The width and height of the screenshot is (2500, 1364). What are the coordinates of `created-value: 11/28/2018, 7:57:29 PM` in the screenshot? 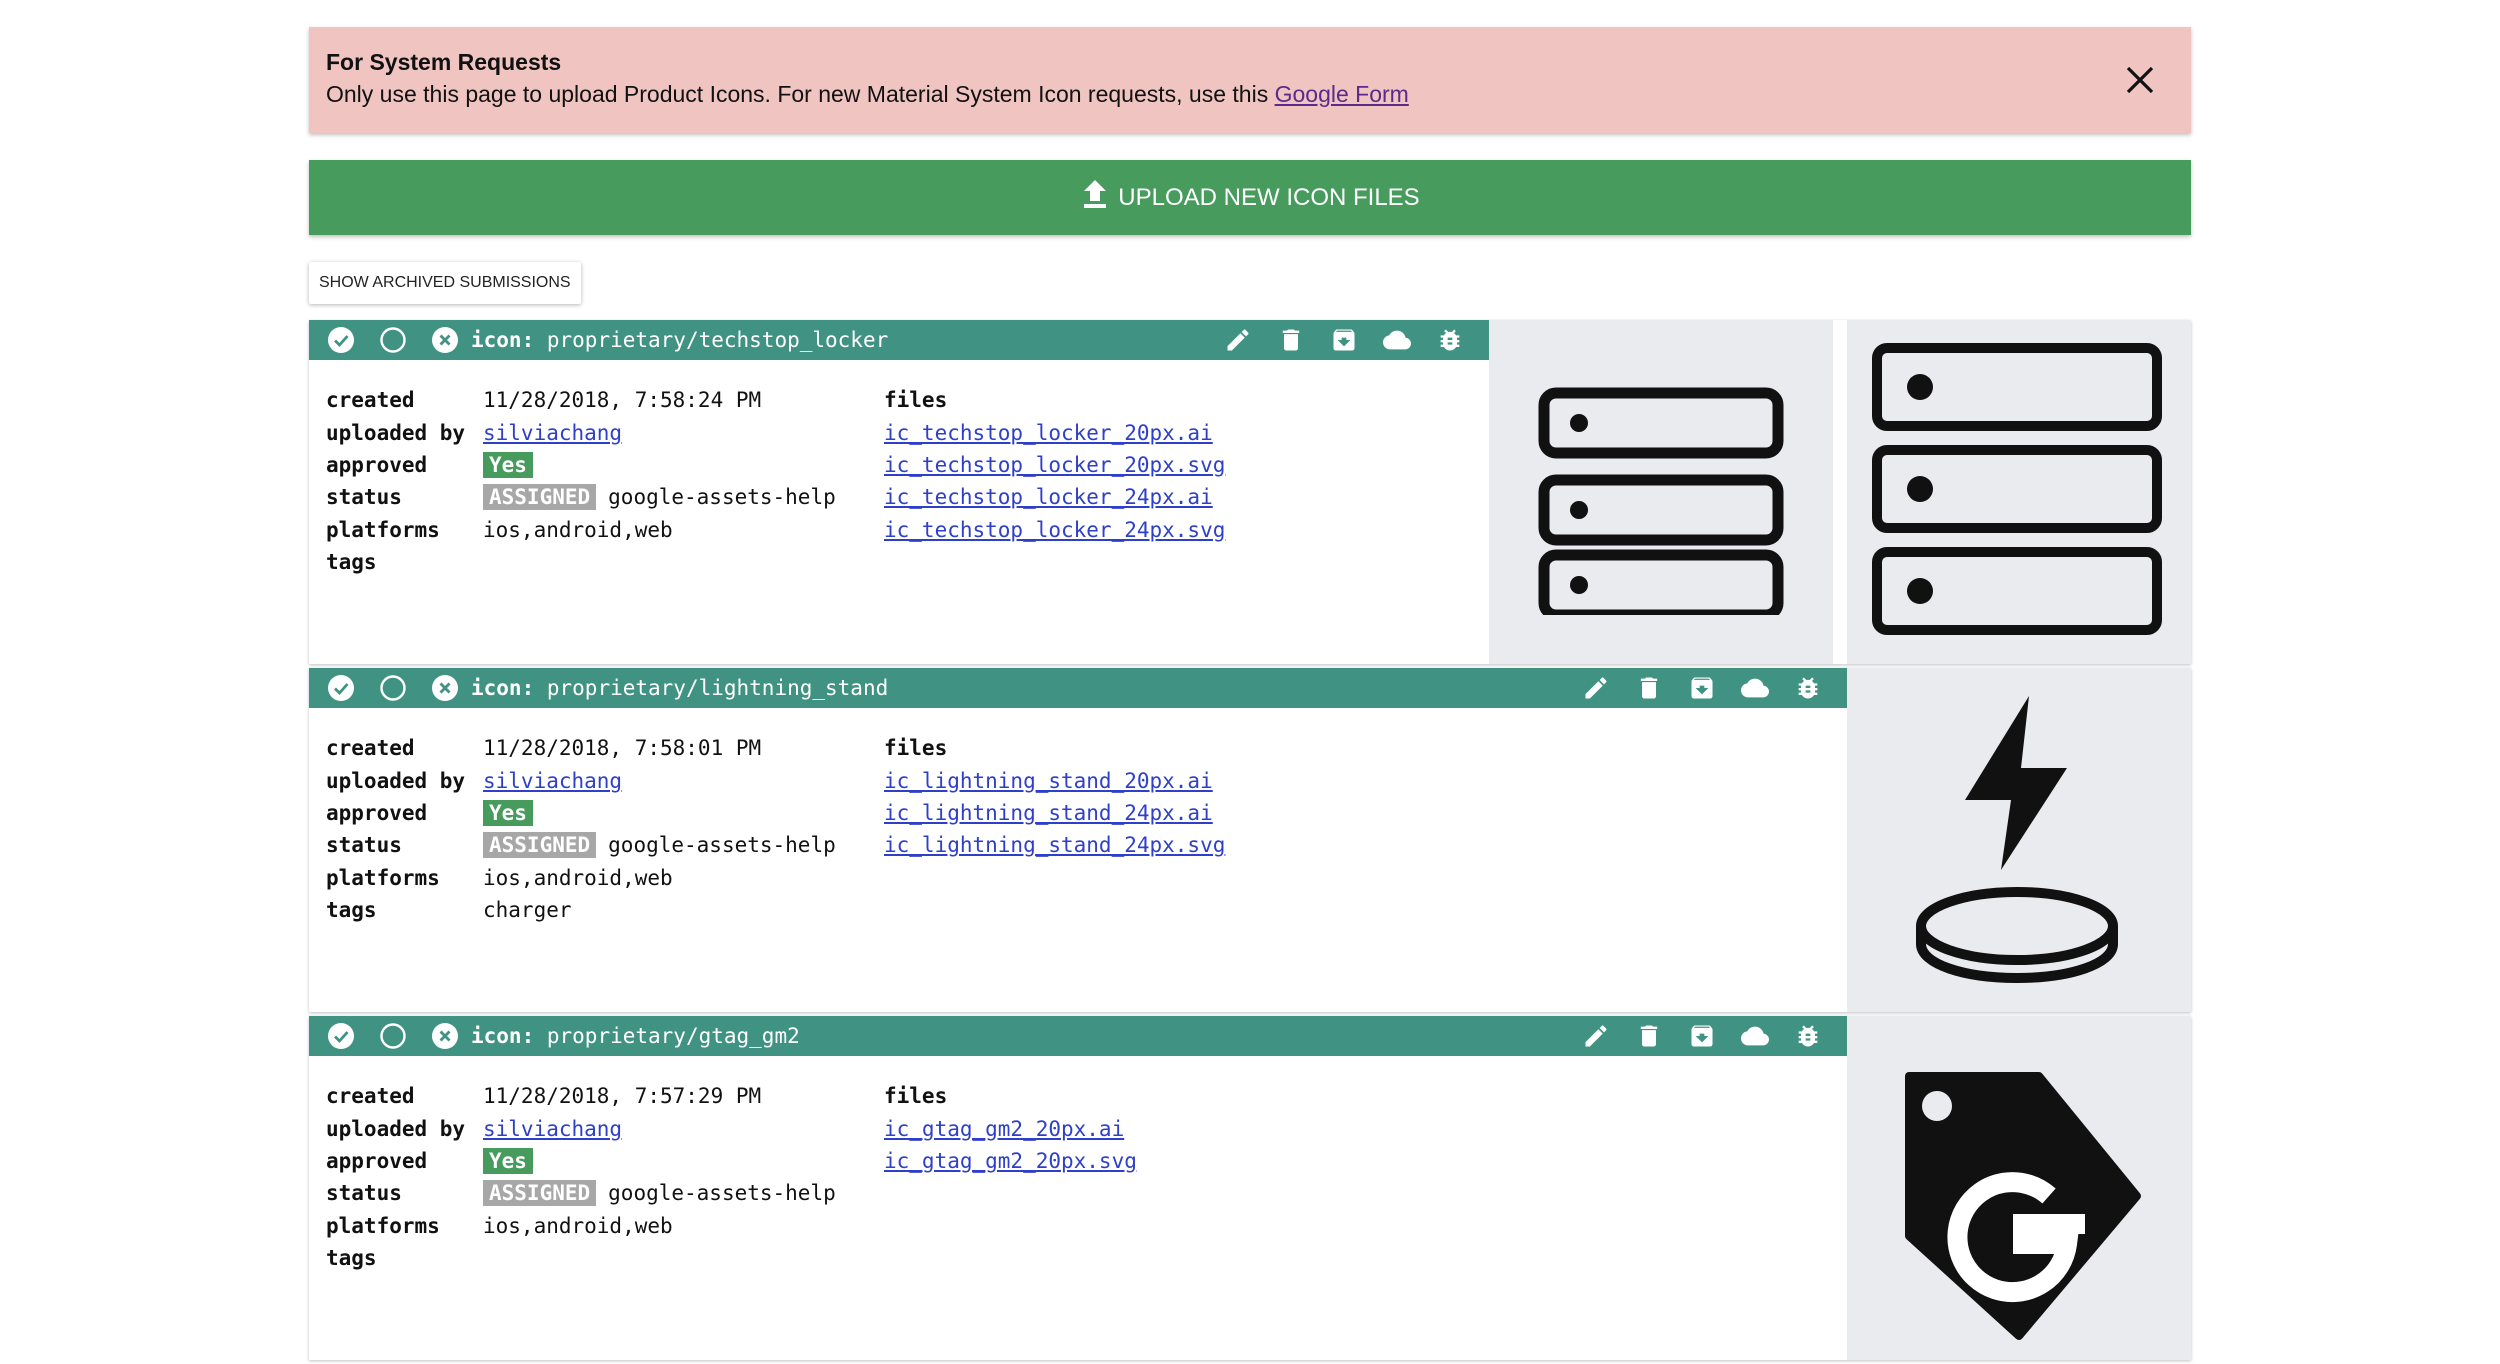 It's located at (622, 1096).